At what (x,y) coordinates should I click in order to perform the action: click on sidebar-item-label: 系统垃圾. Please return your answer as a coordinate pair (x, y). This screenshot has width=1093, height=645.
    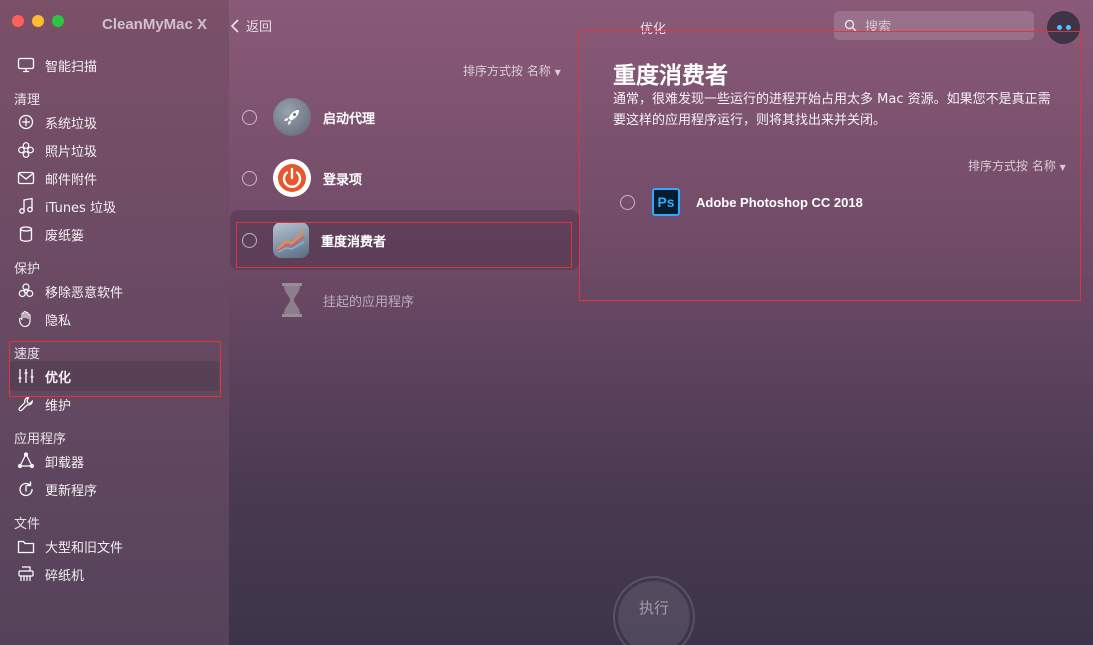
    Looking at the image, I should click on (71, 124).